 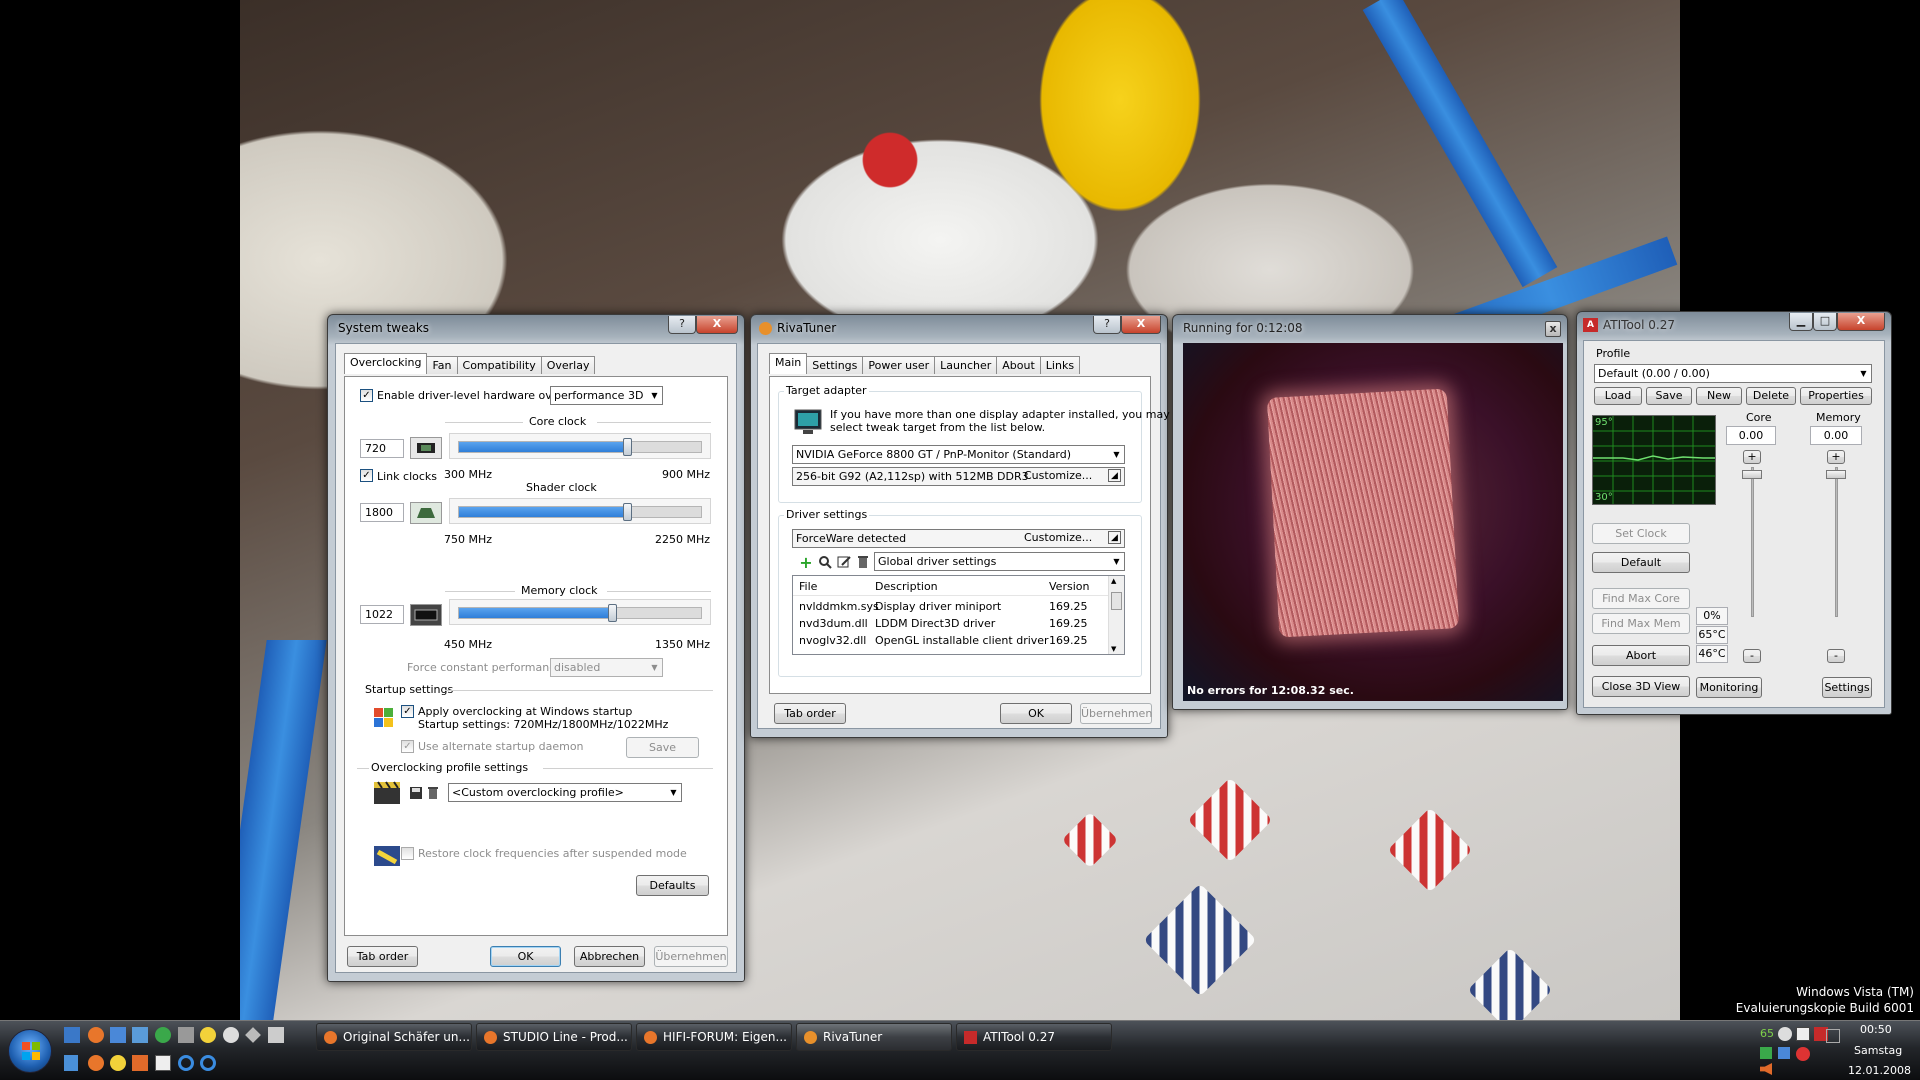 What do you see at coordinates (140, 1063) in the screenshot?
I see `fire-icon` at bounding box center [140, 1063].